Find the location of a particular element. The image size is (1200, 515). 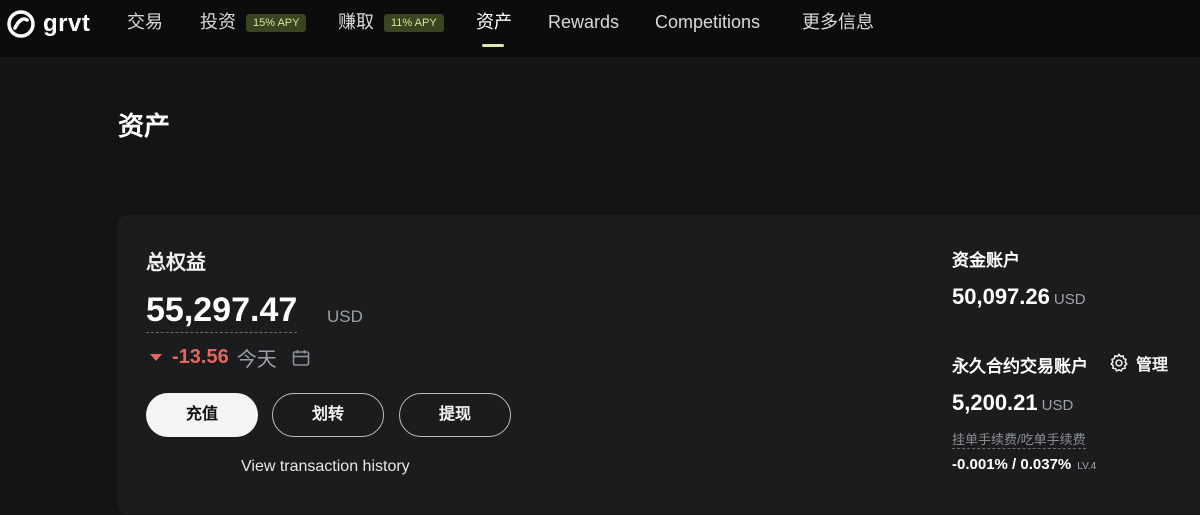

perpetual-account-label: 永久合约交易账户 is located at coordinates (1020, 366).